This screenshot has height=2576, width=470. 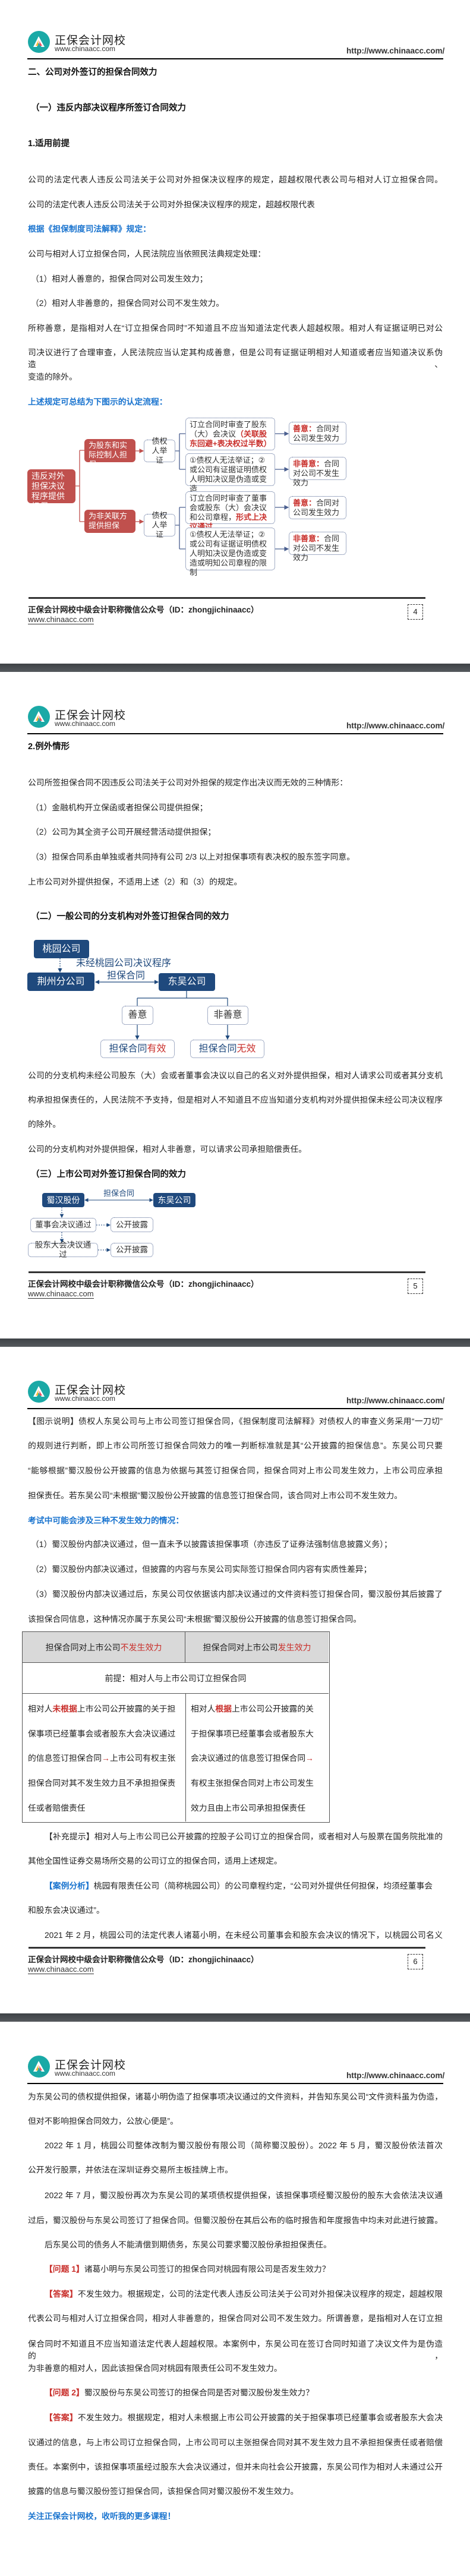 What do you see at coordinates (69, 1886) in the screenshot?
I see `case-analysis-label: 【案例分析】` at bounding box center [69, 1886].